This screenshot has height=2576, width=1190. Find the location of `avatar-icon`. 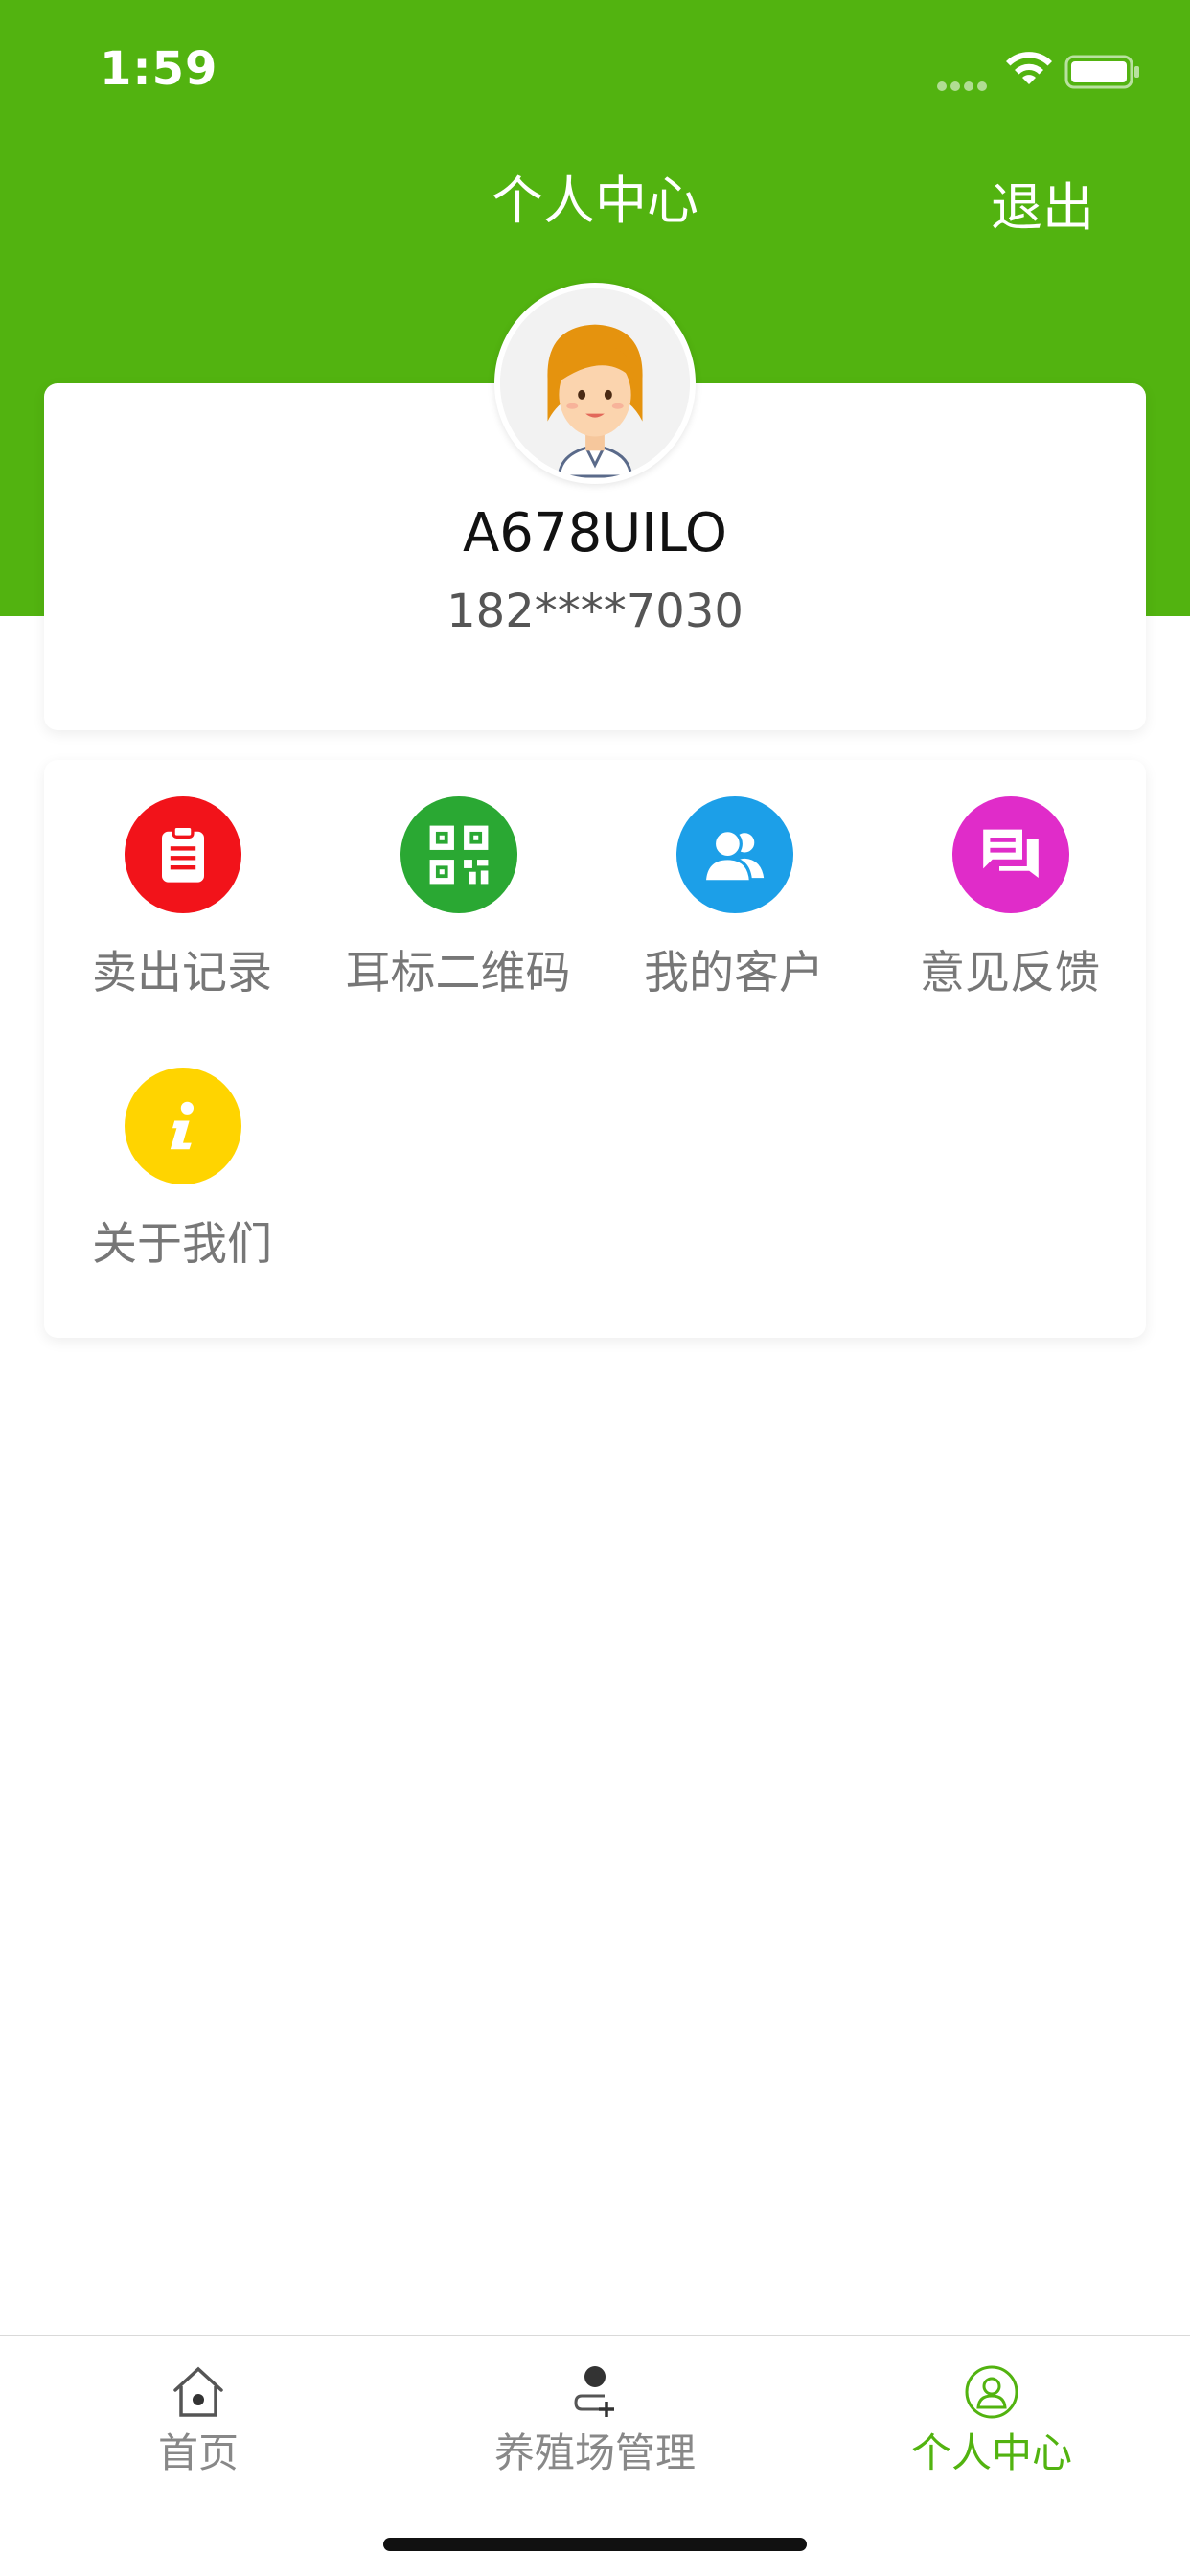

avatar-icon is located at coordinates (595, 383).